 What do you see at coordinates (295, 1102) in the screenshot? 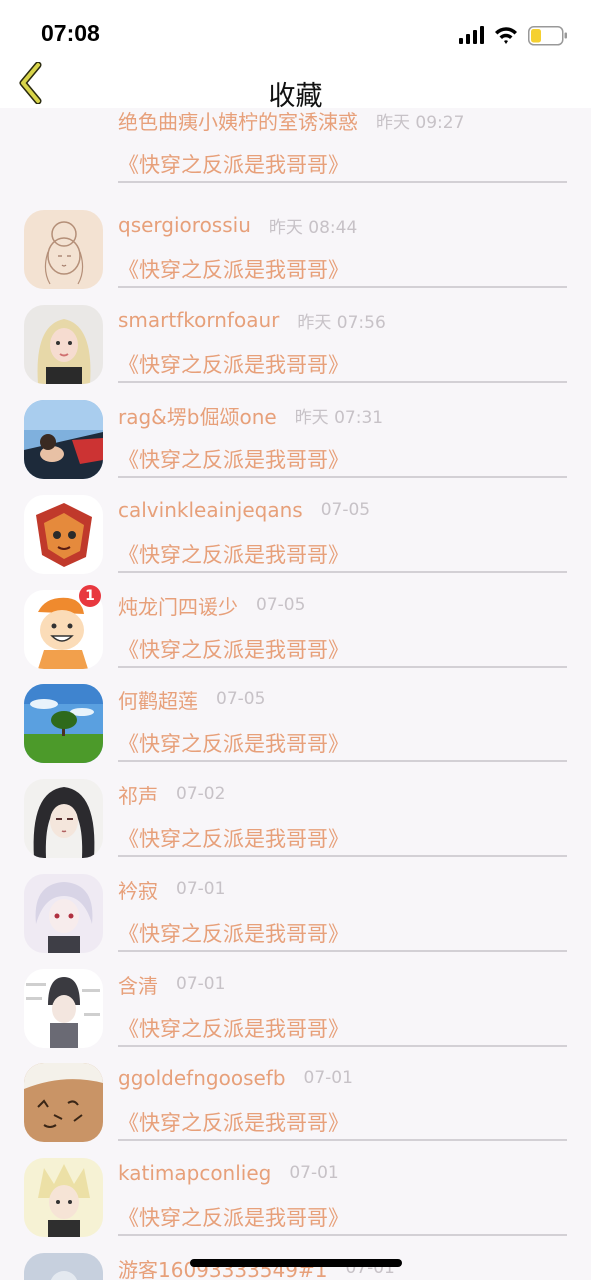
I see `list-item: ggoldefngoosefb 07-01 《快穿之反派是我哥哥》` at bounding box center [295, 1102].